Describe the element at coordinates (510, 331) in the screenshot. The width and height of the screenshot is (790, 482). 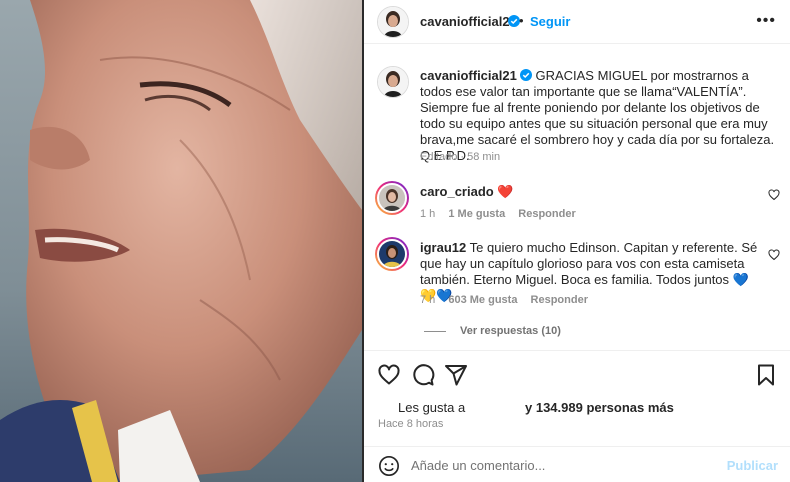
I see `view-replies-label: Ver respuestas (10)` at that location.